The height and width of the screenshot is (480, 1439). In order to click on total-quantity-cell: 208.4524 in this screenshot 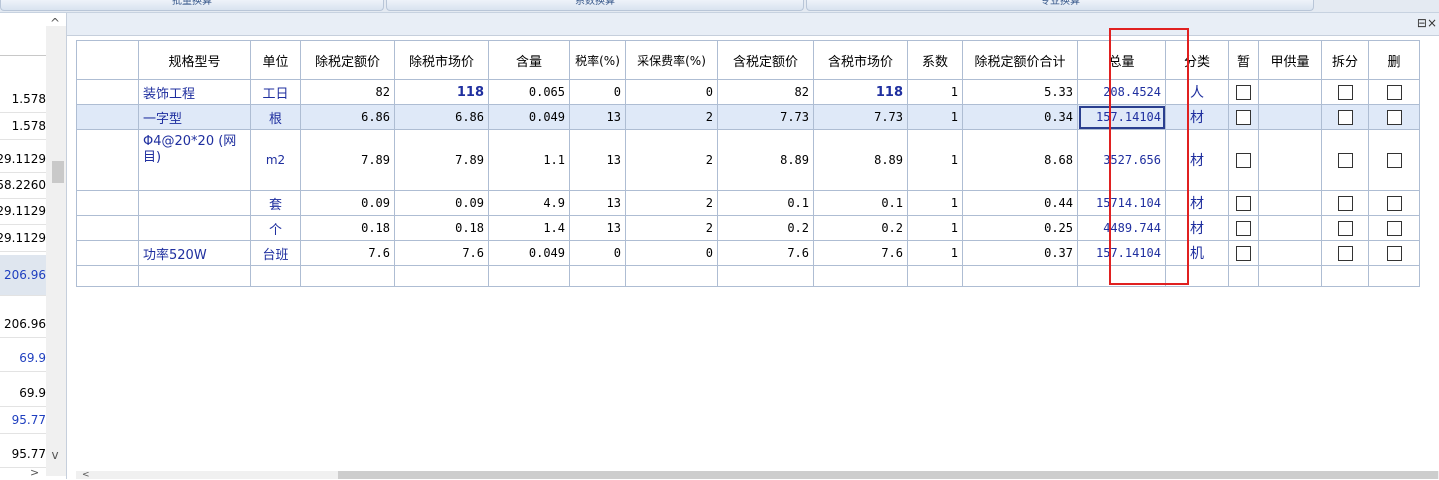, I will do `click(1121, 92)`.